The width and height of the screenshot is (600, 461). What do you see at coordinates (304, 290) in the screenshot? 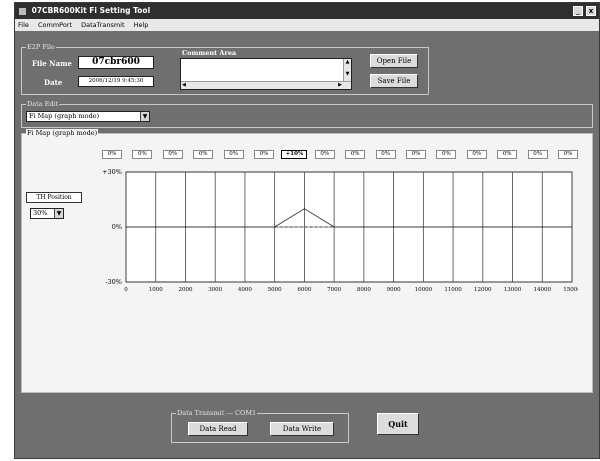
I see `x-tick-label: 6000` at bounding box center [304, 290].